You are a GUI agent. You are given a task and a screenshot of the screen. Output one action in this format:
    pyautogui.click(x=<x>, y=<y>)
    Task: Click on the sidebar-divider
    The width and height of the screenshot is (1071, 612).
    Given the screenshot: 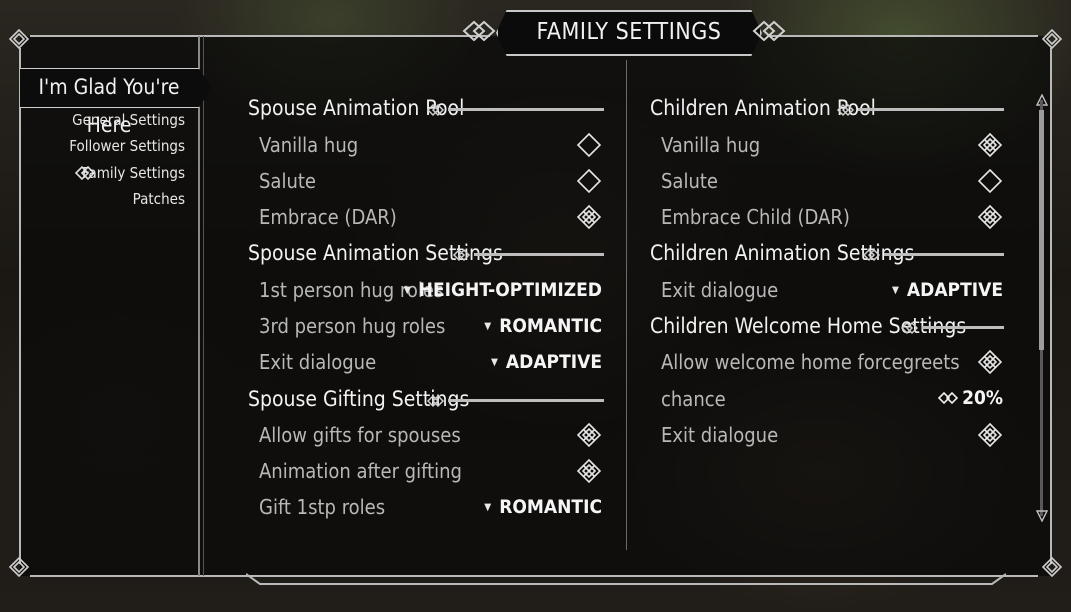 What is the action you would take?
    pyautogui.click(x=199, y=306)
    